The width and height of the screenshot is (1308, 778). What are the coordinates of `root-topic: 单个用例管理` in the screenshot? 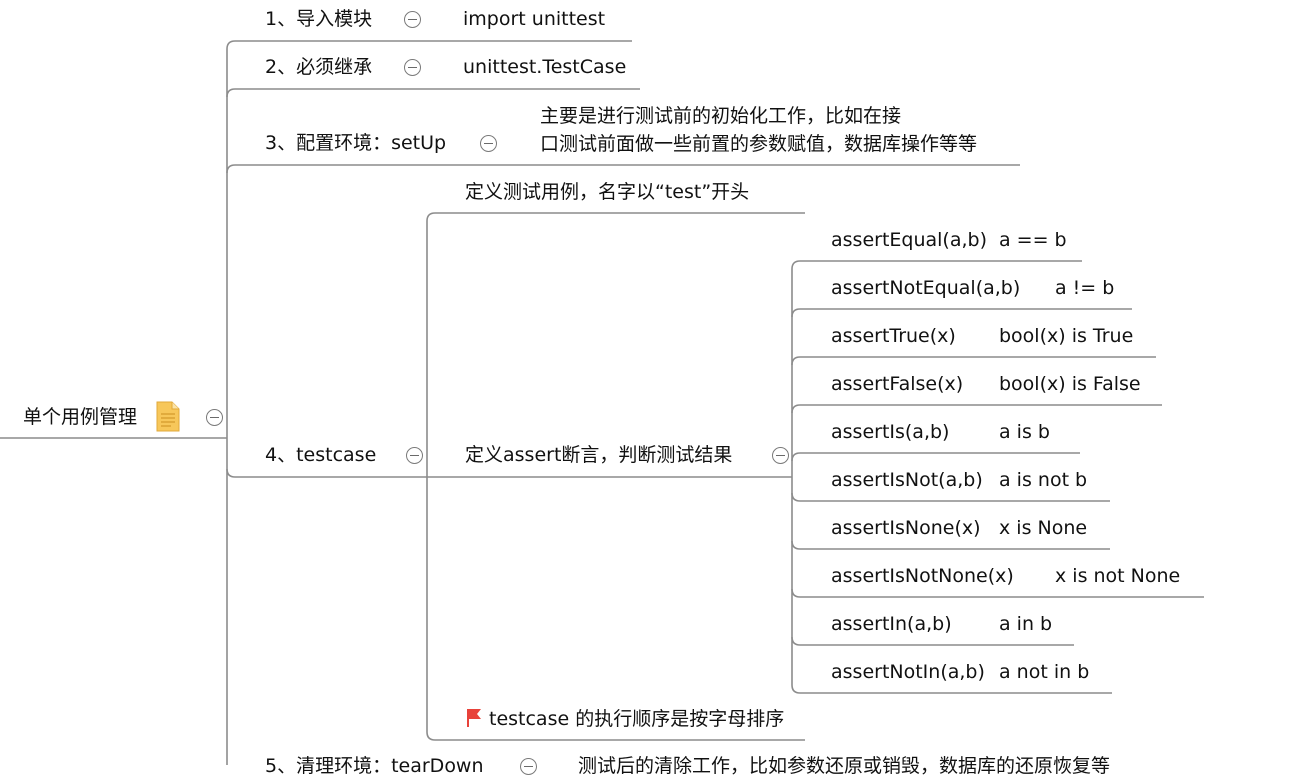 It's located at (80, 417).